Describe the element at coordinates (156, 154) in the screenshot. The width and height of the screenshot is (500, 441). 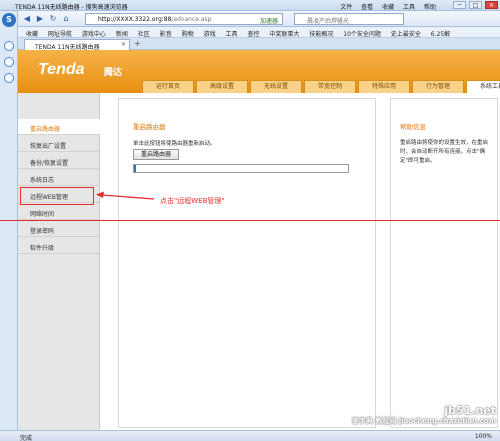
I see `reboot-router-button: 重启路由器` at that location.